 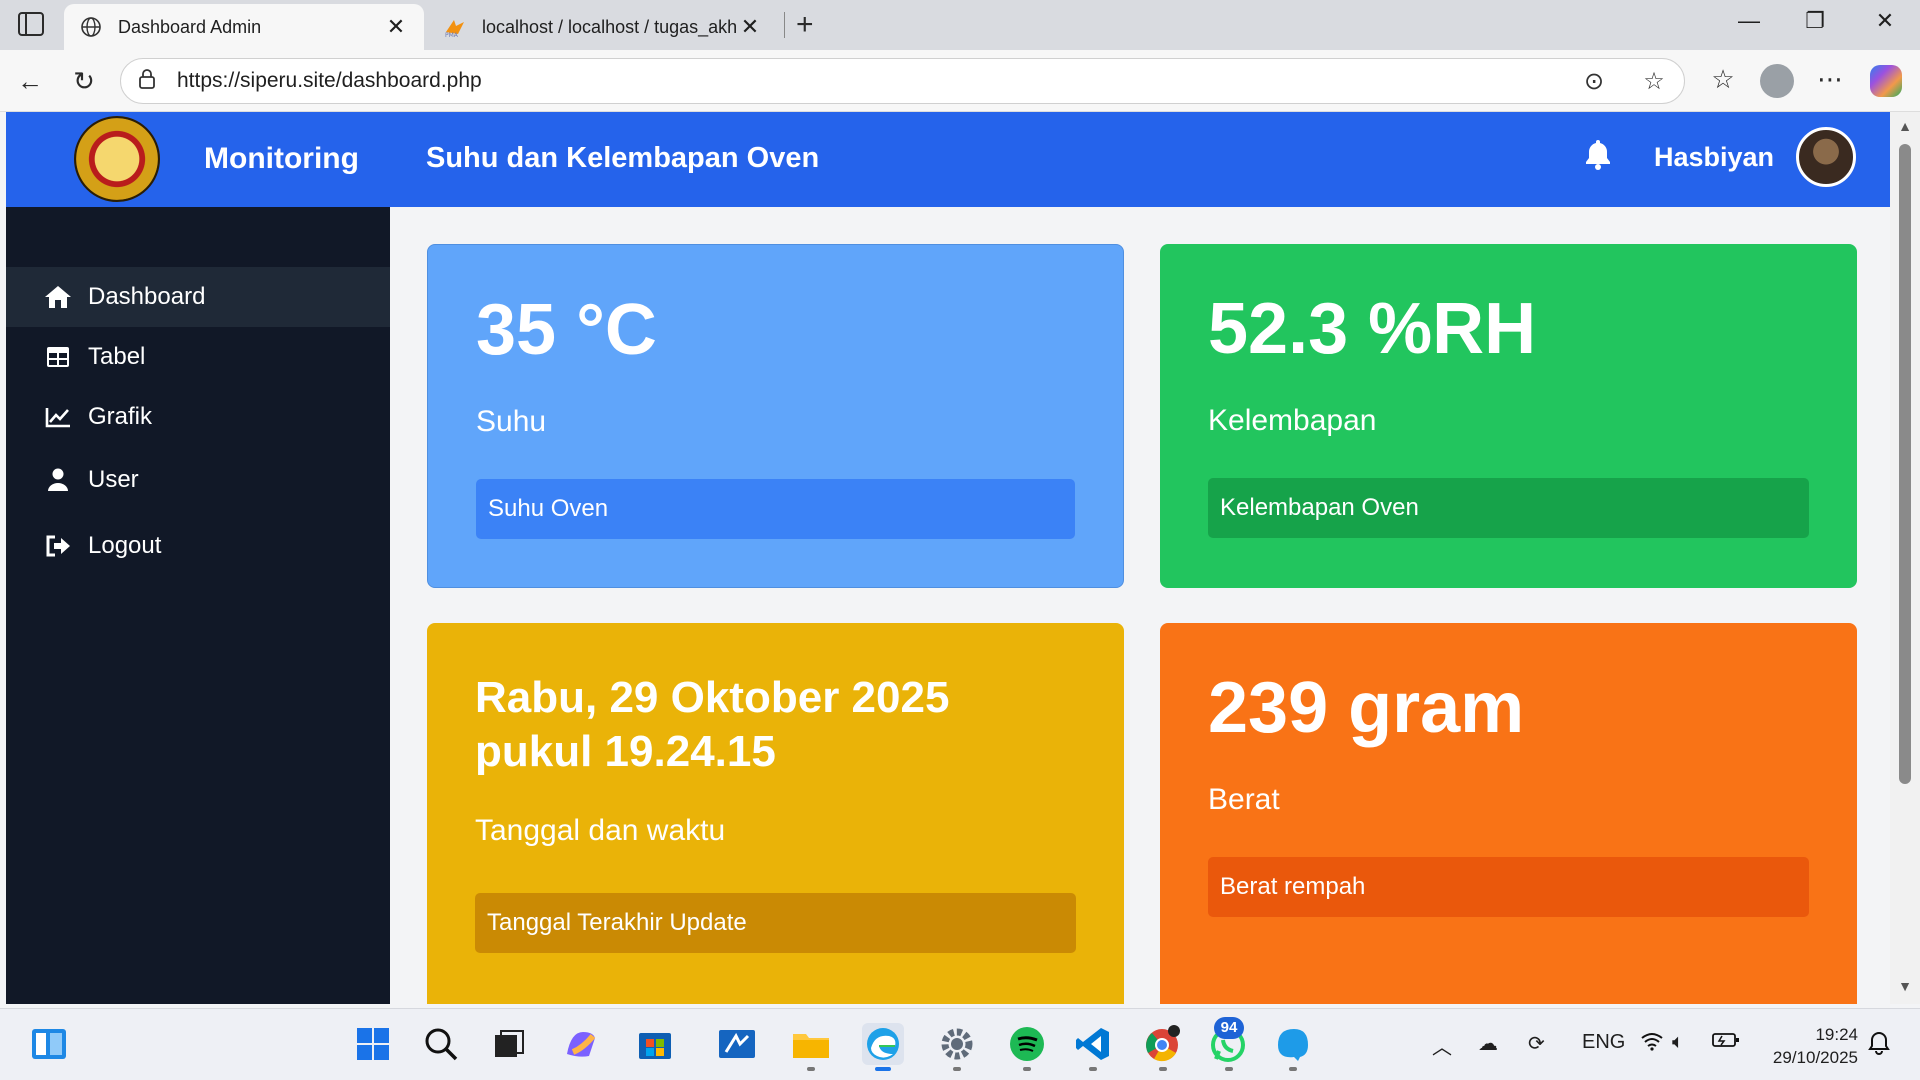 What do you see at coordinates (1777, 81) in the screenshot?
I see `profile-avatar-icon` at bounding box center [1777, 81].